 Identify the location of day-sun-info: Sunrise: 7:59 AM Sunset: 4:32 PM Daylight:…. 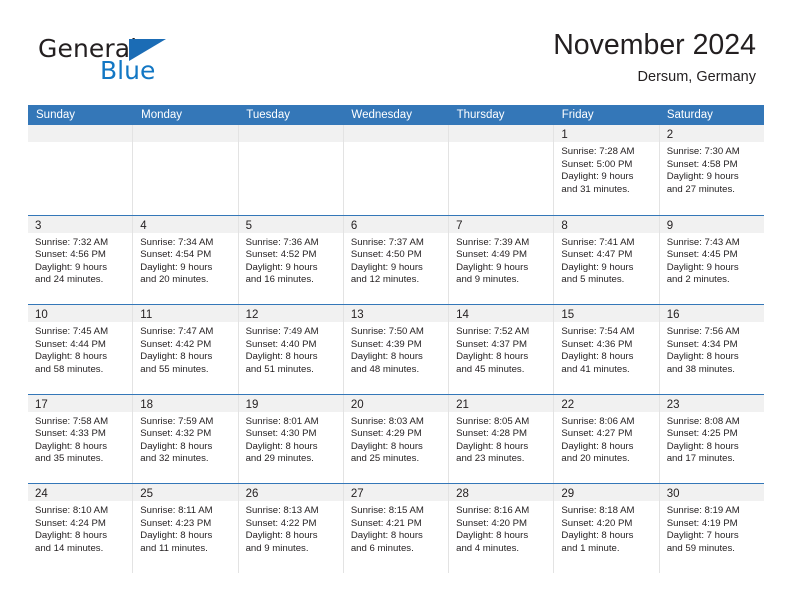
(185, 439).